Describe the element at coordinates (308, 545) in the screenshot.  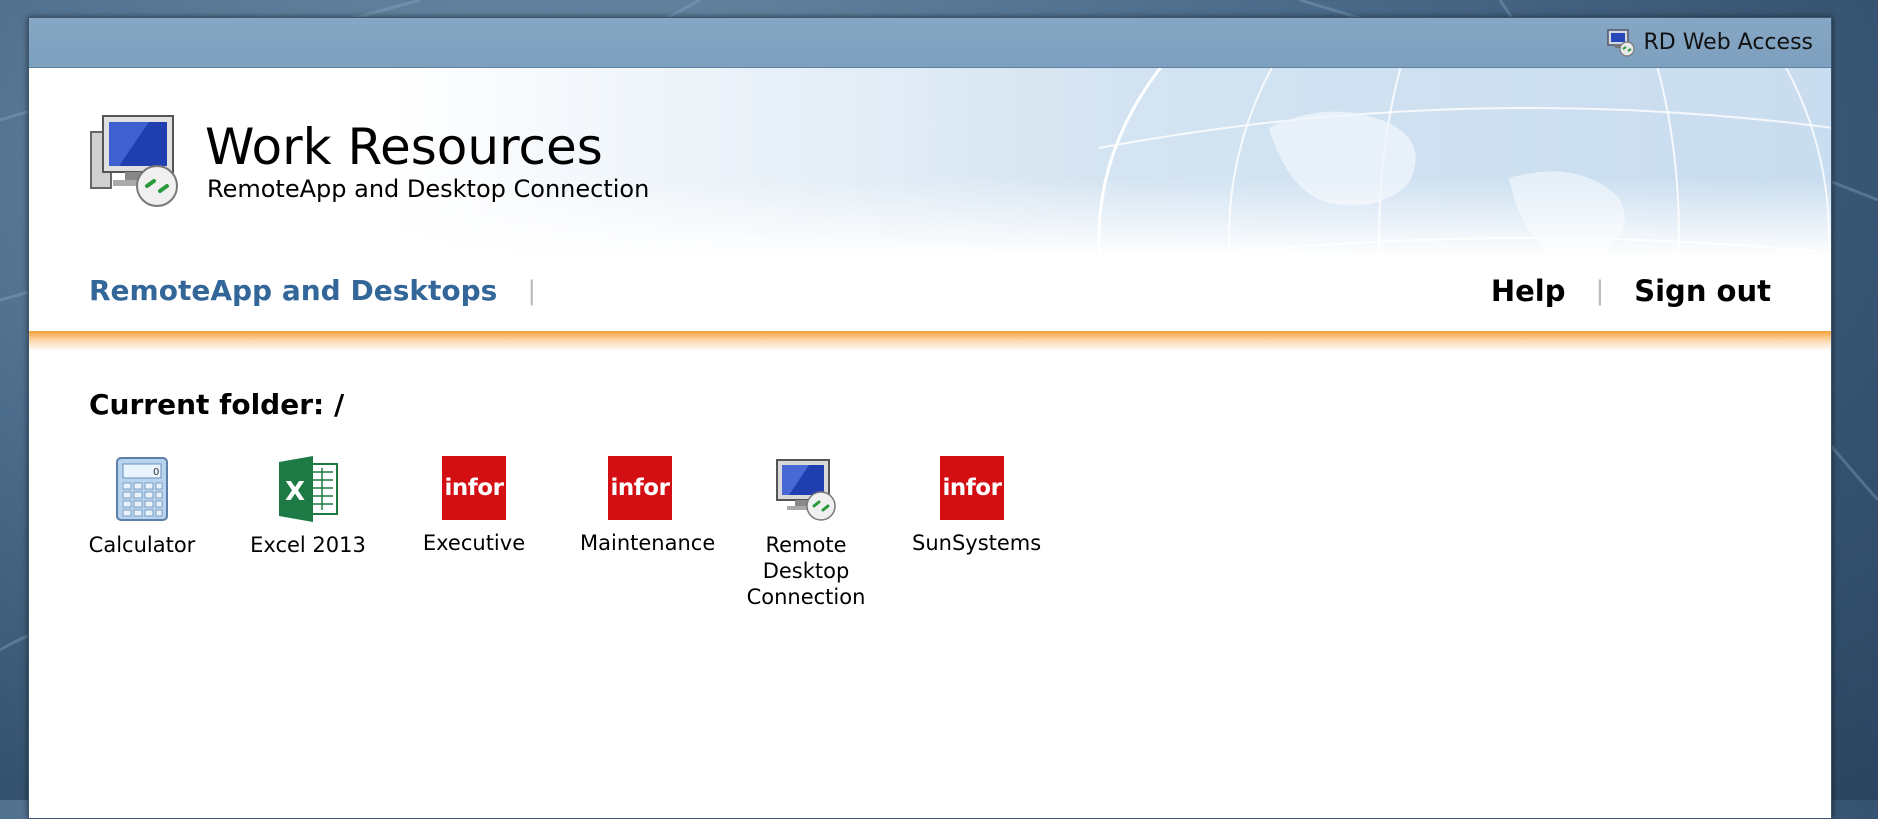
I see `app-label: Excel 2013` at that location.